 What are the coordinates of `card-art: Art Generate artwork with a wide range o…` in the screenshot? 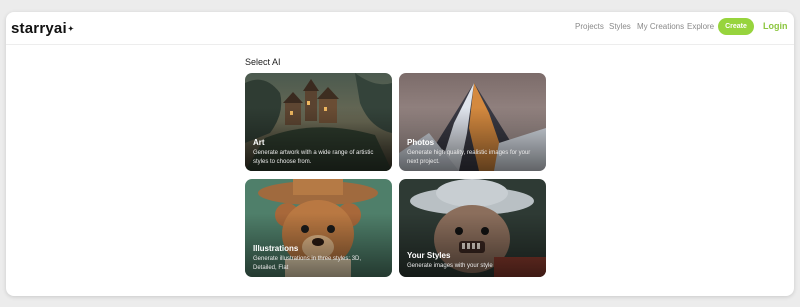 It's located at (318, 122).